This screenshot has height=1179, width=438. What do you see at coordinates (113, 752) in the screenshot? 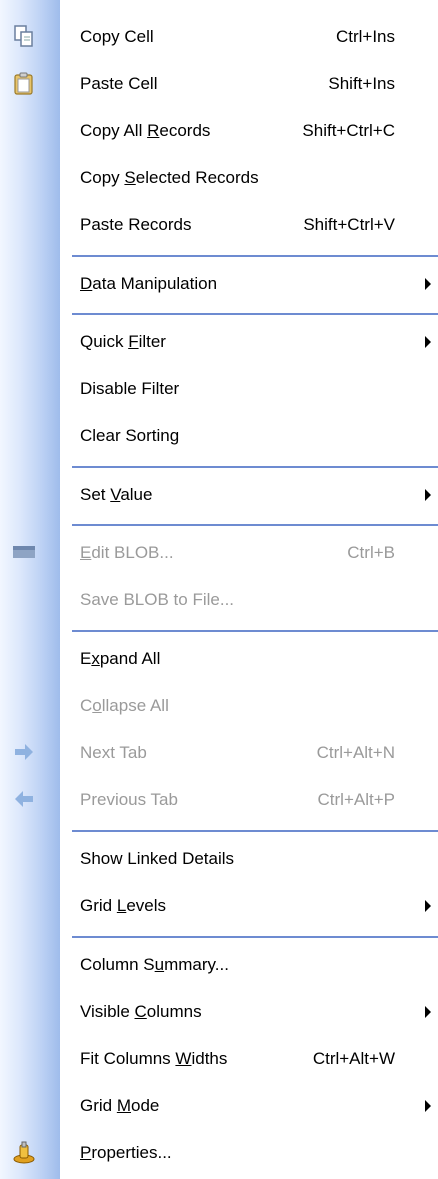
I see `menu-item-label: Next Tab` at bounding box center [113, 752].